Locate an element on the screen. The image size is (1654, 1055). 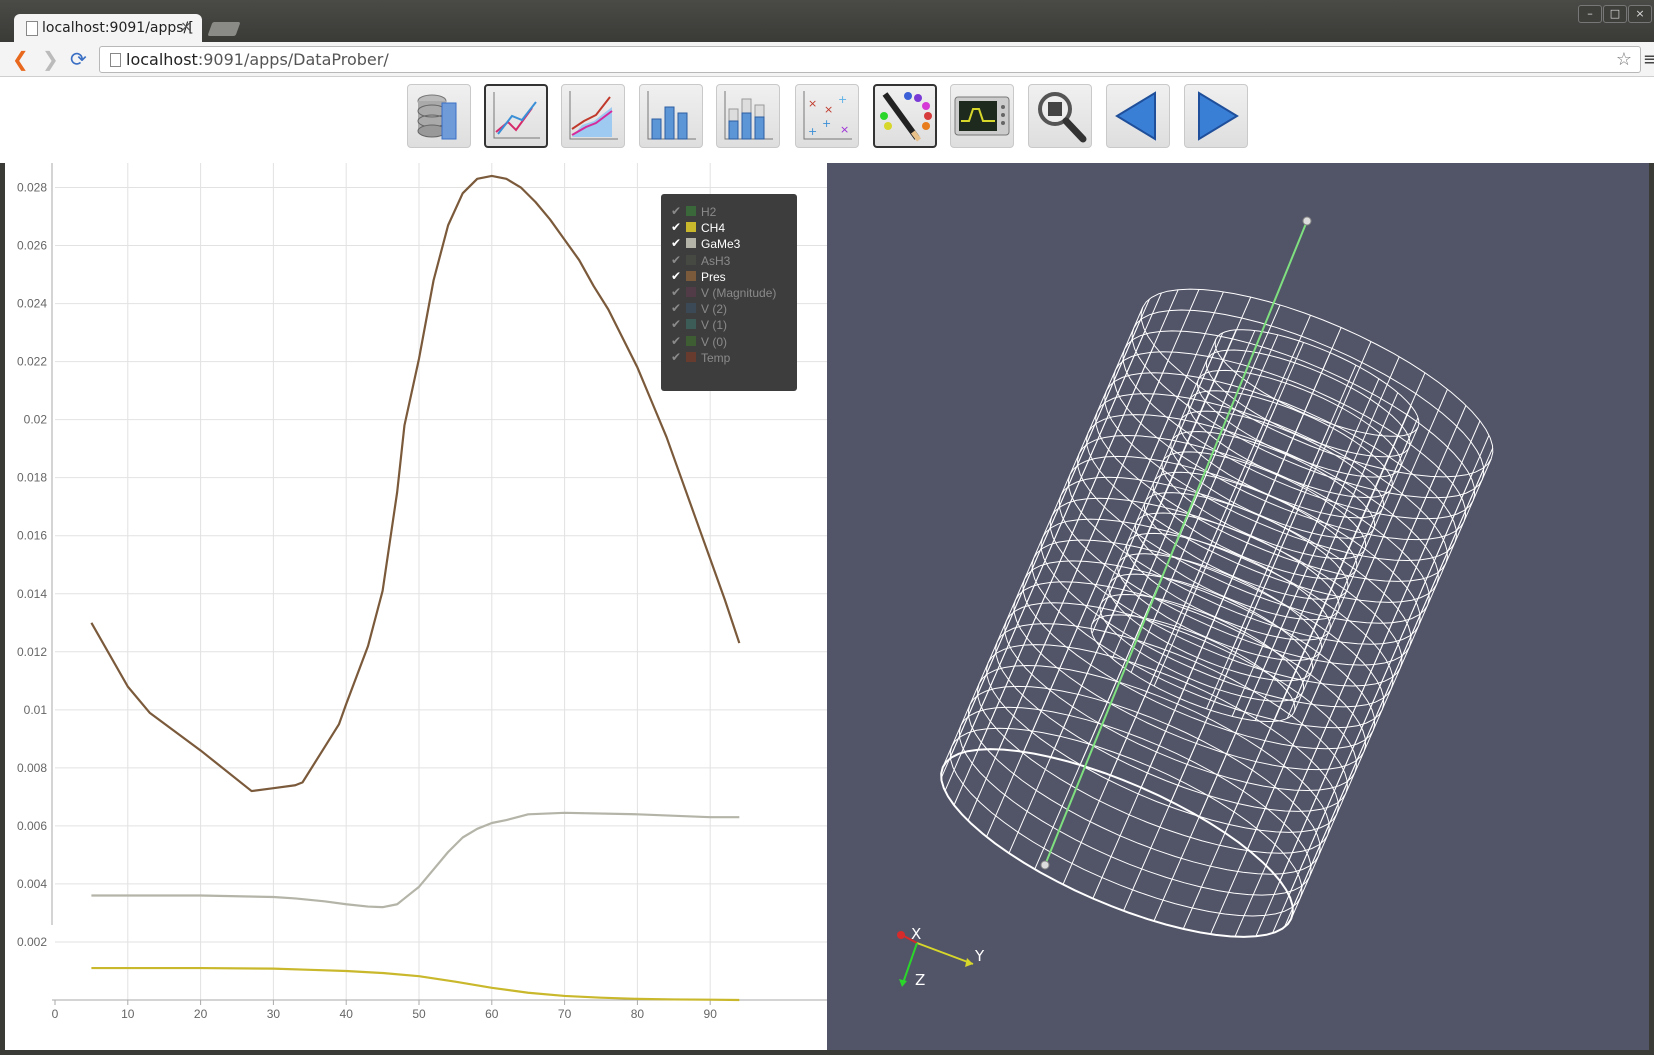
zoom-button is located at coordinates (1060, 116).